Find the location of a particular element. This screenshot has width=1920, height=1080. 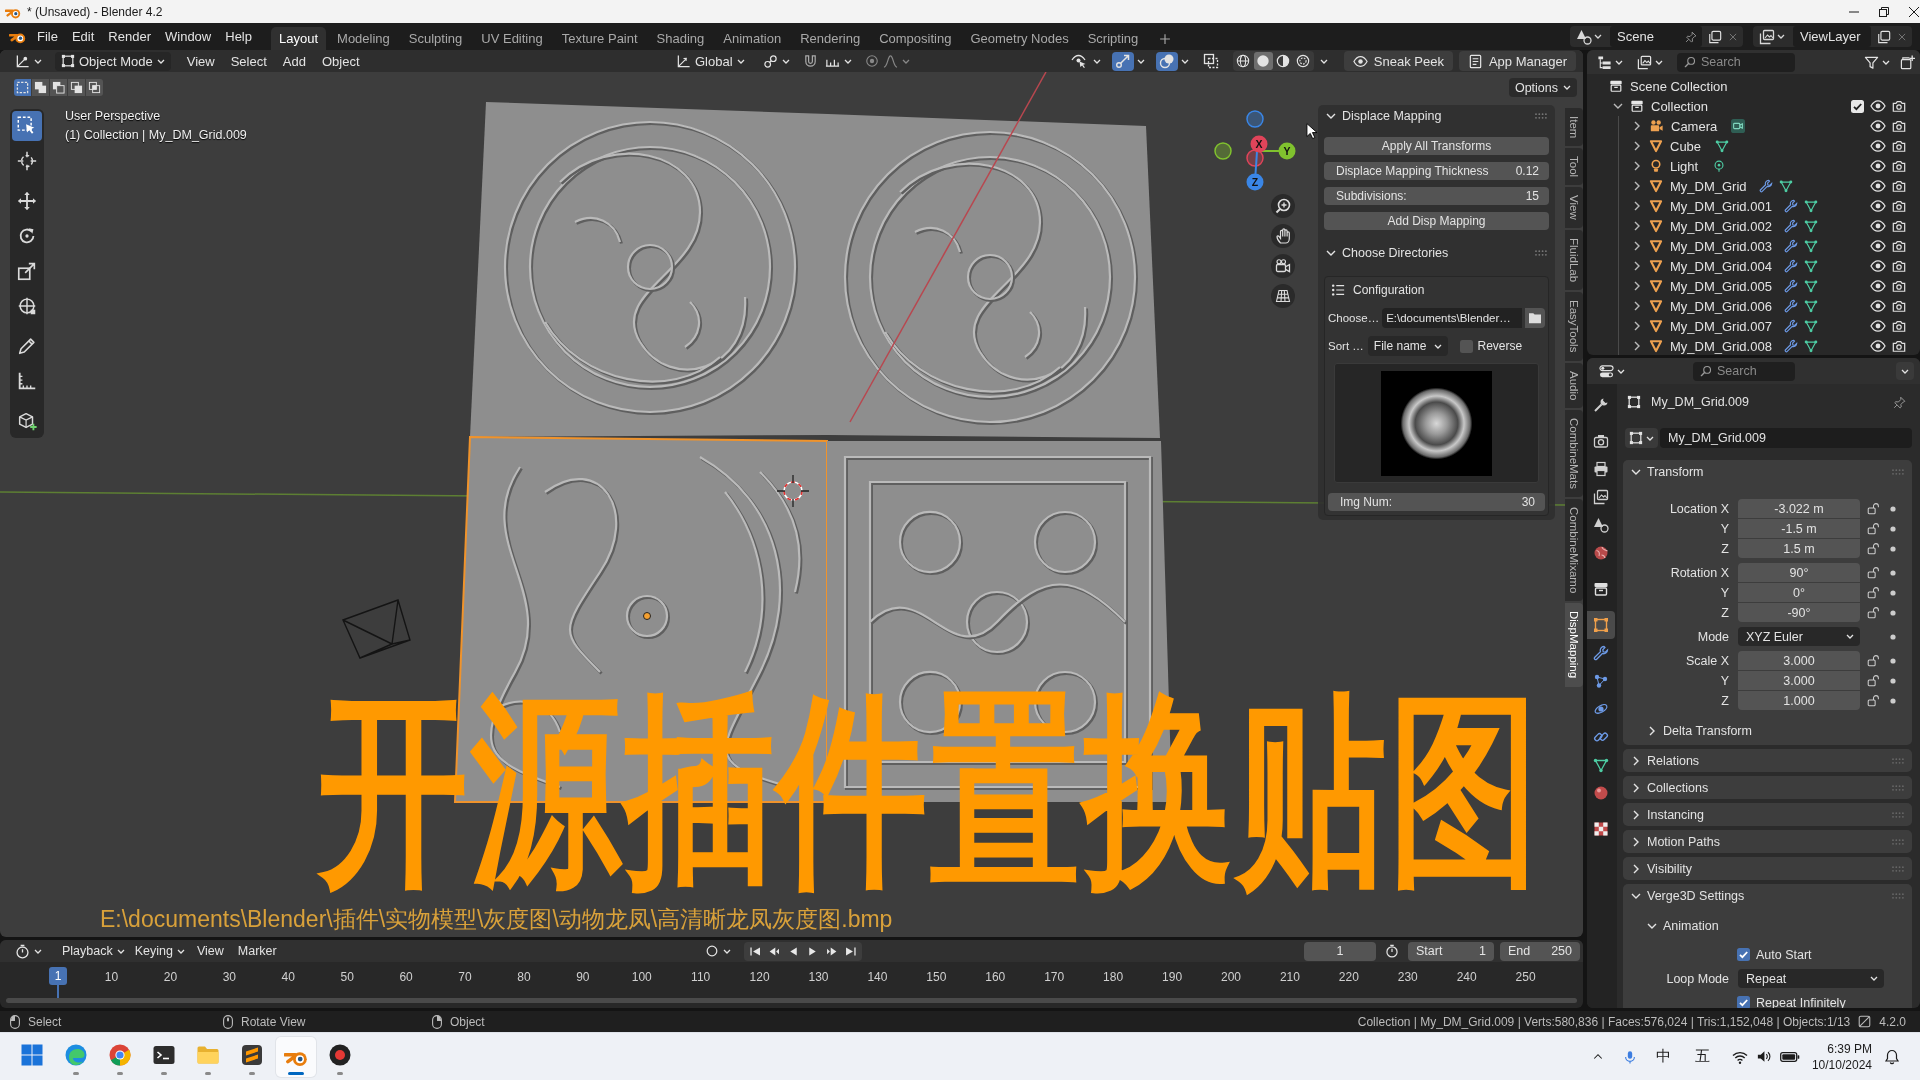

menu-item: Edit is located at coordinates (83, 36).